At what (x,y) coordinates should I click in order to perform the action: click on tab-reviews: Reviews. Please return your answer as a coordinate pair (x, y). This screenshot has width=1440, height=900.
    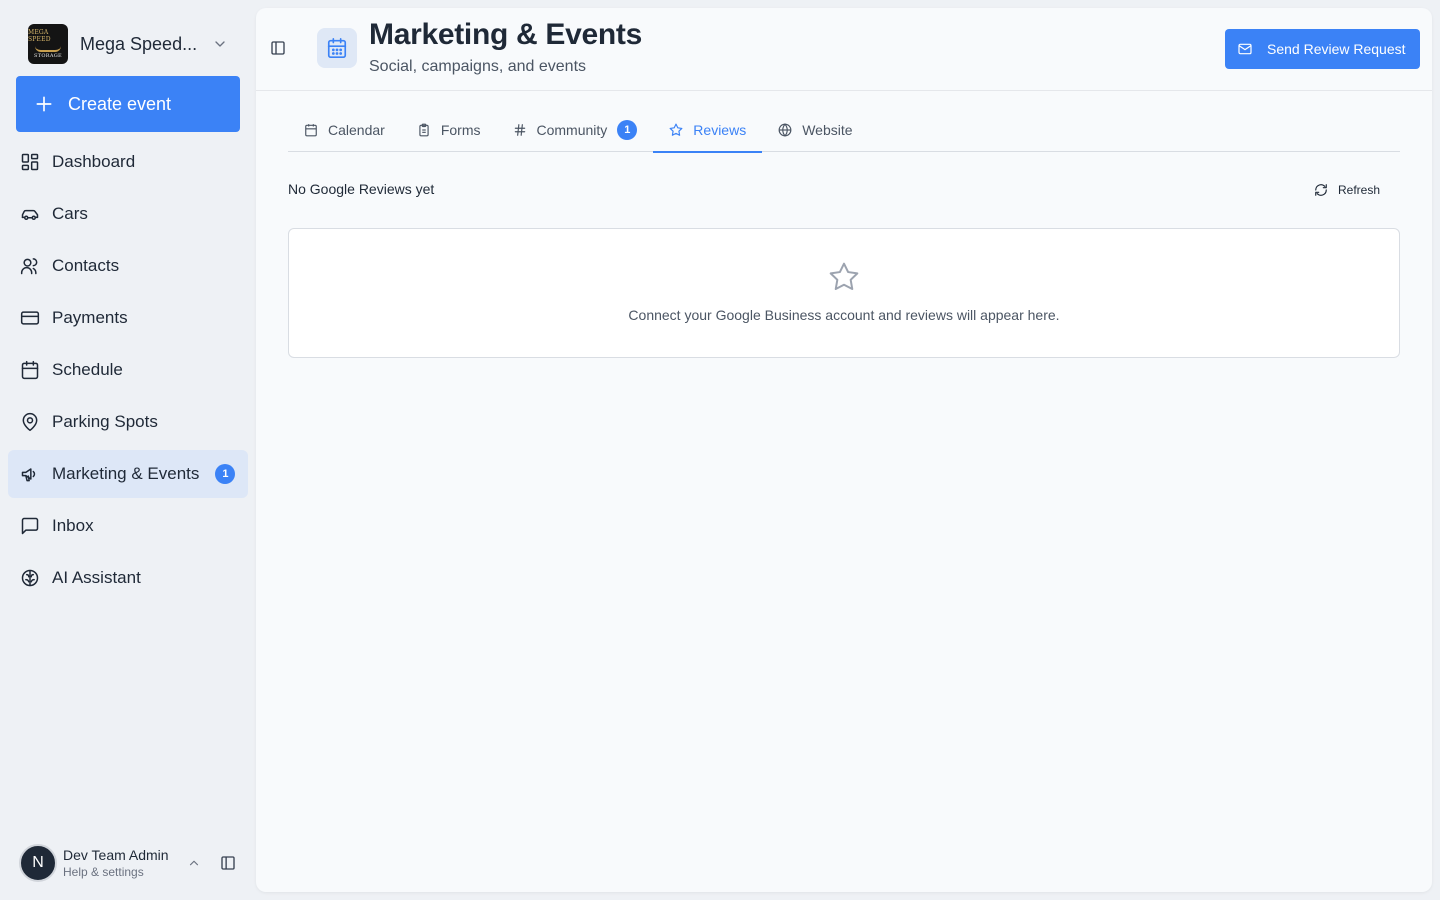
    Looking at the image, I should click on (708, 130).